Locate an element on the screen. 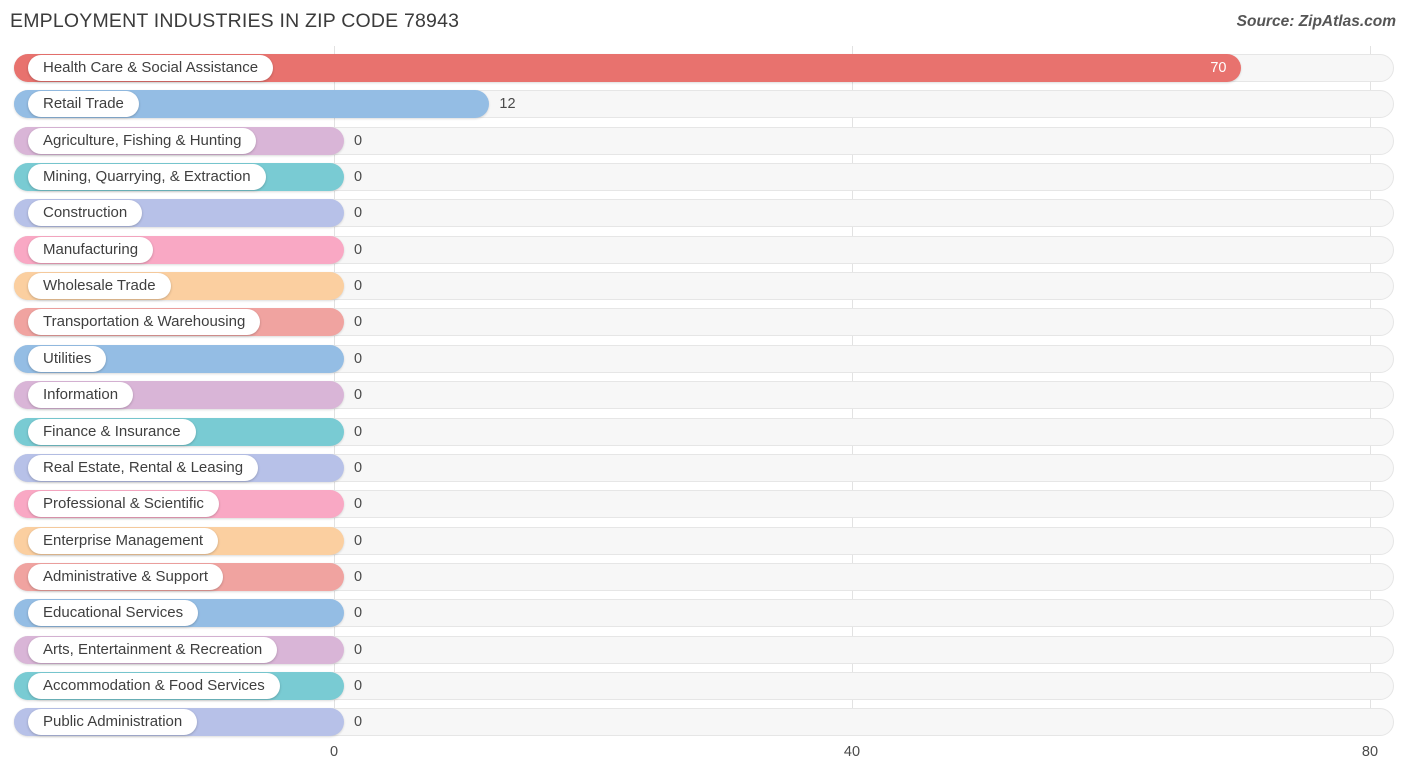 The width and height of the screenshot is (1406, 776). x-axis-tick-label: 40 is located at coordinates (852, 752).